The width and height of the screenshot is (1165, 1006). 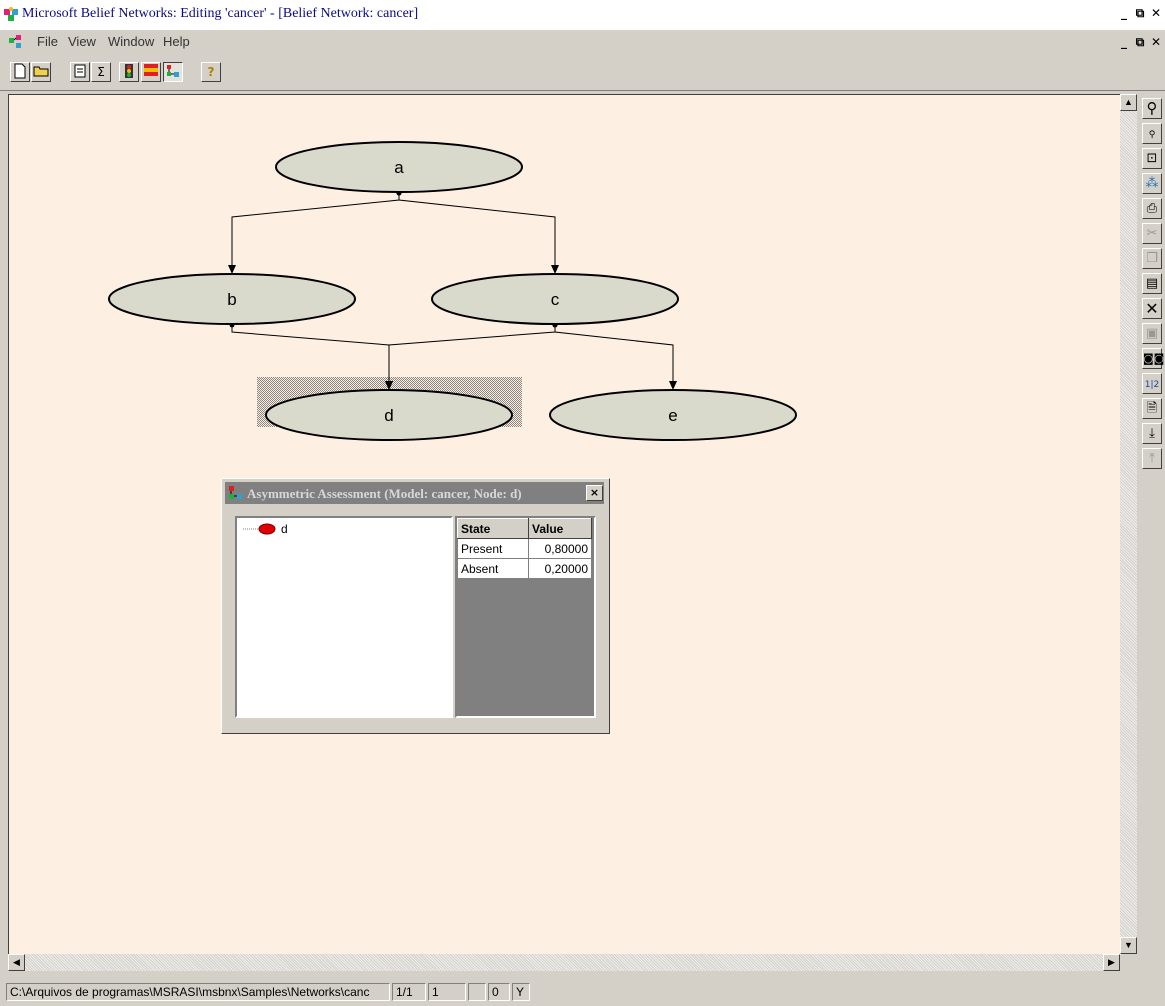 I want to click on new-file-button, so click(x=20, y=72).